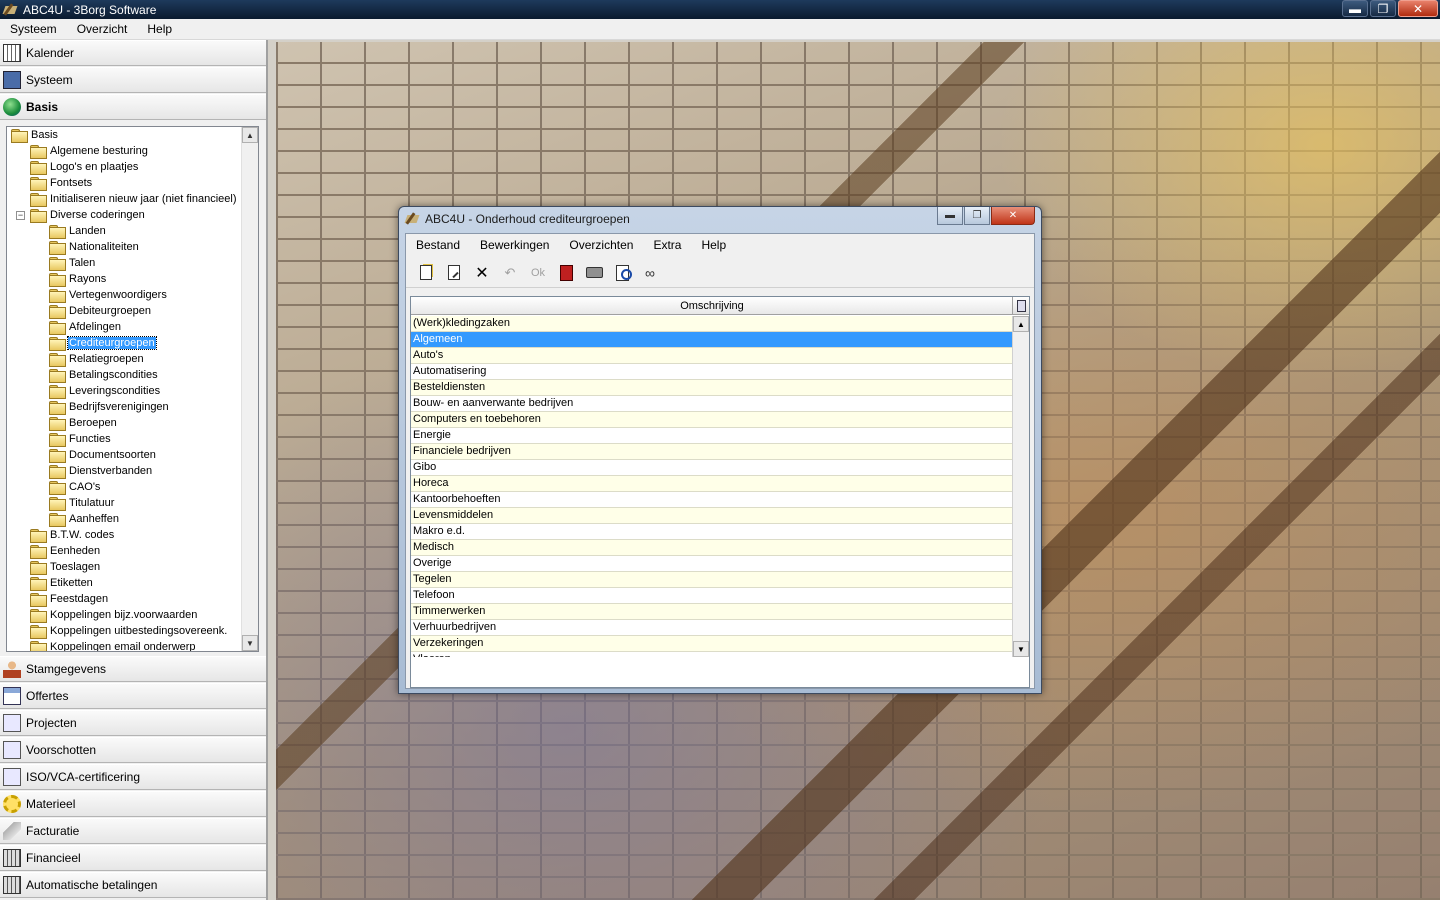 This screenshot has height=900, width=1440. Describe the element at coordinates (125, 471) in the screenshot. I see `tree-item: Dienstverbanden` at that location.